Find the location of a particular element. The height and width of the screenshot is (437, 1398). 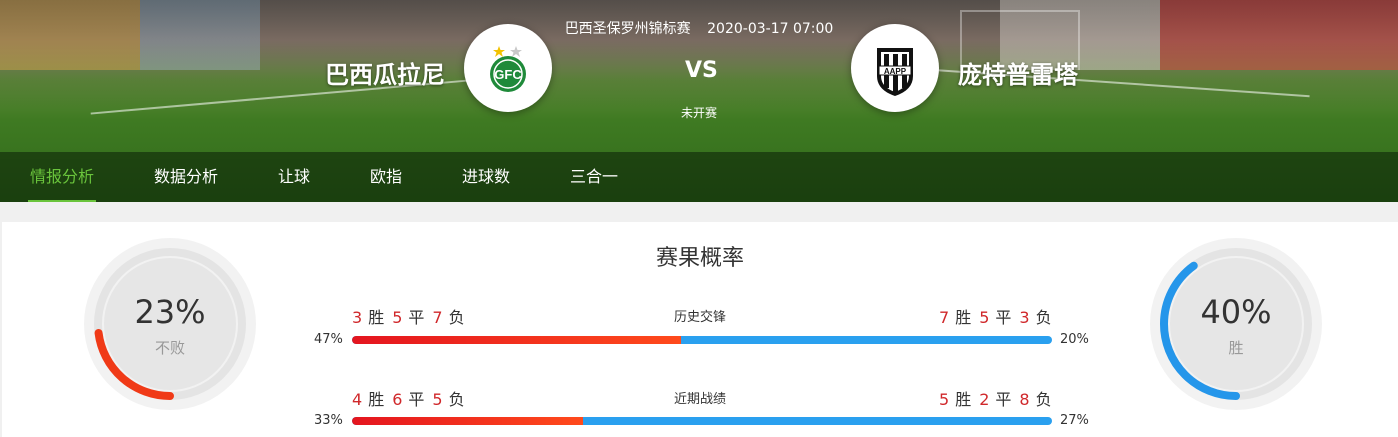

away-recent-wins: 5 is located at coordinates (944, 399).